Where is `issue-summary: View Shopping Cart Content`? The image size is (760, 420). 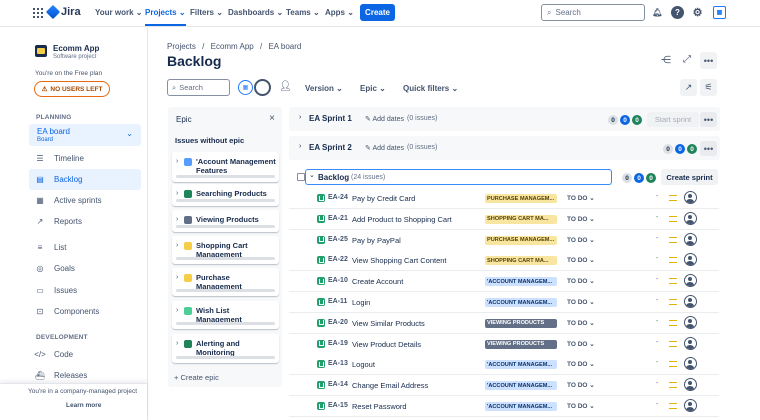
issue-summary: View Shopping Cart Content is located at coordinates (399, 260).